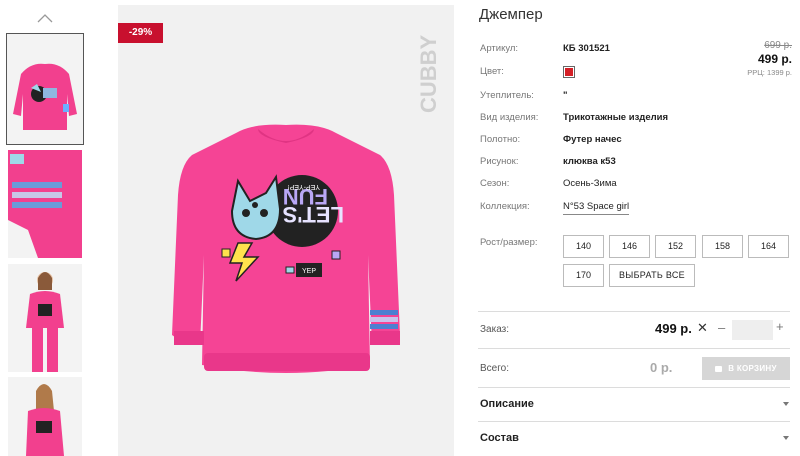  I want to click on collection-link: N°53 Space girl, so click(596, 208).